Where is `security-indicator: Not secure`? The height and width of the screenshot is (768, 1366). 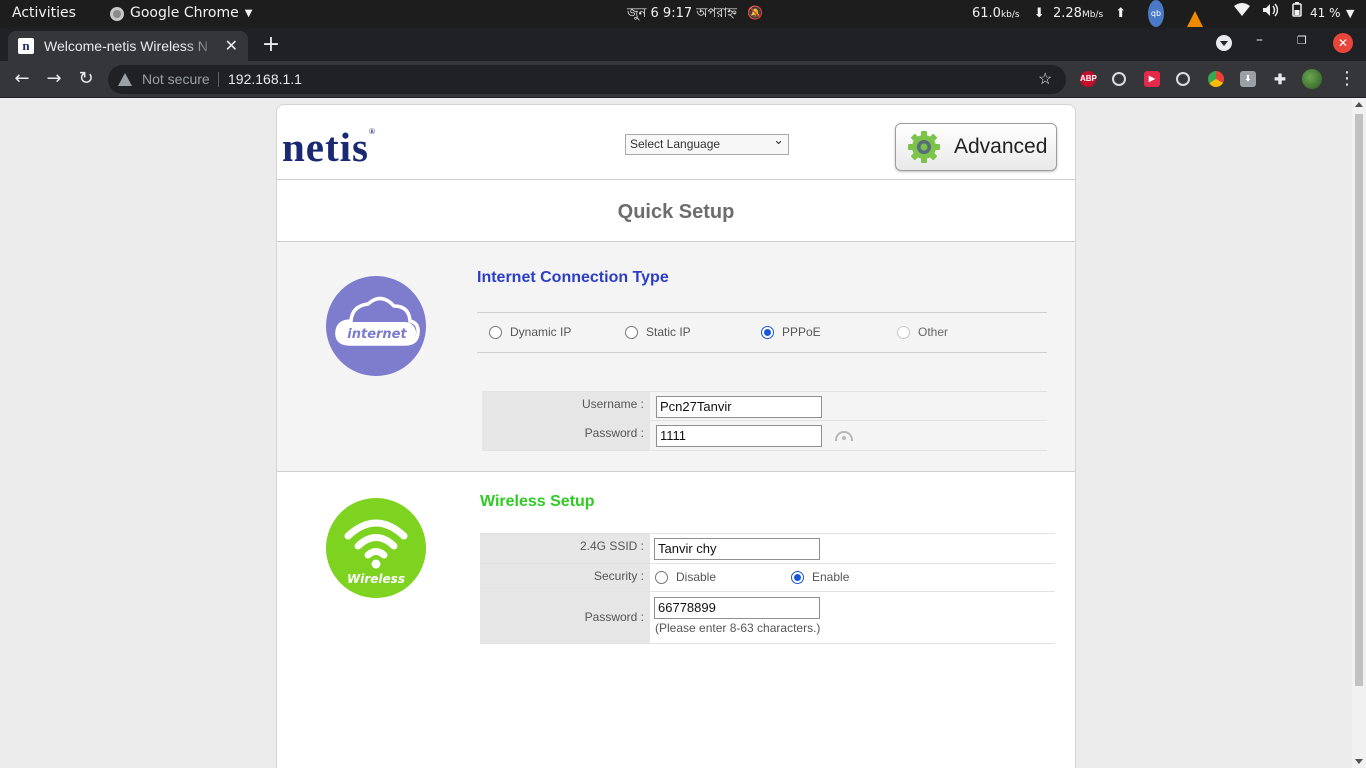 security-indicator: Not secure is located at coordinates (176, 79).